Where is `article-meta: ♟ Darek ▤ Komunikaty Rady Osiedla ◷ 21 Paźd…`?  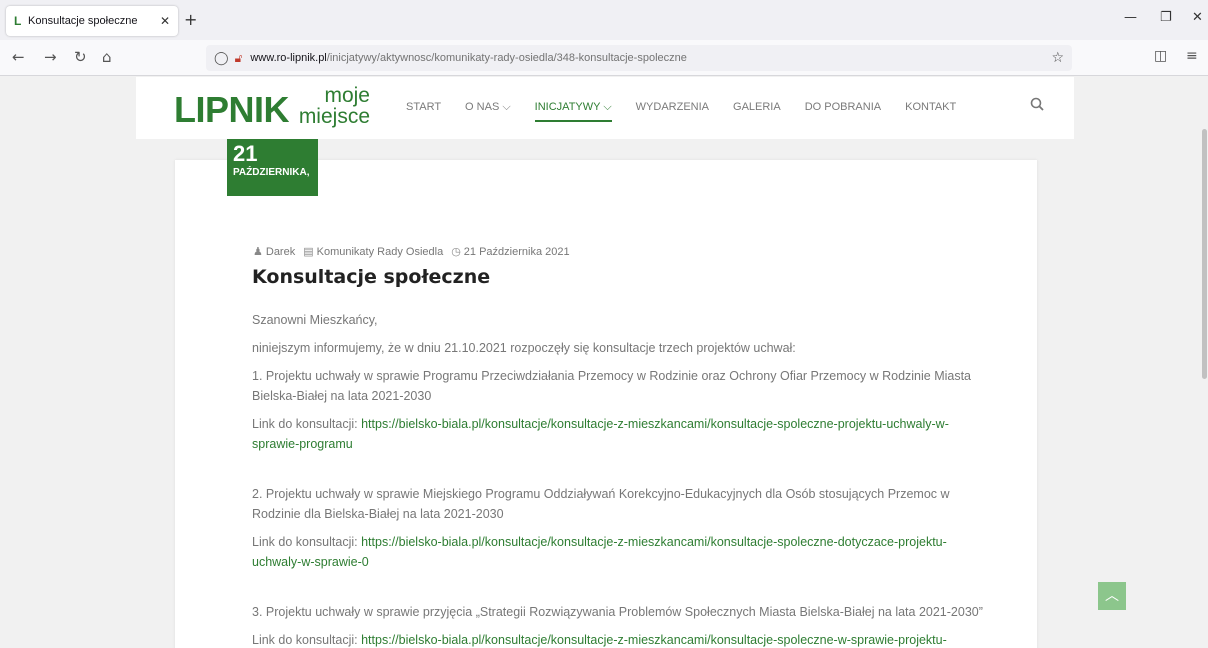 article-meta: ♟ Darek ▤ Komunikaty Rady Osiedla ◷ 21 Paźd… is located at coordinates (411, 251).